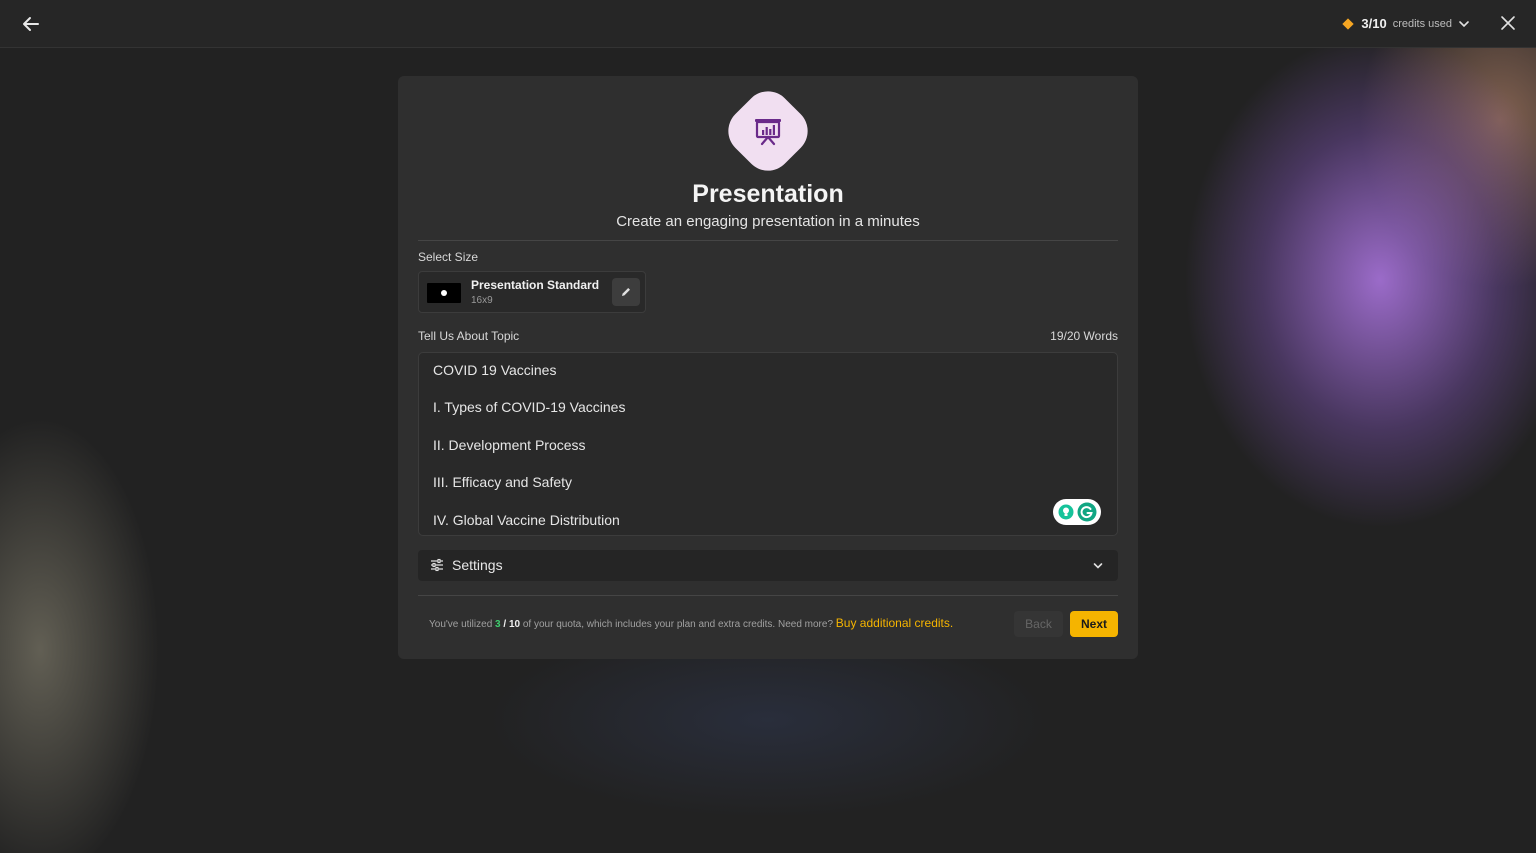 The width and height of the screenshot is (1536, 853). Describe the element at coordinates (894, 623) in the screenshot. I see `buy-credits-link: Buy additional credits.` at that location.